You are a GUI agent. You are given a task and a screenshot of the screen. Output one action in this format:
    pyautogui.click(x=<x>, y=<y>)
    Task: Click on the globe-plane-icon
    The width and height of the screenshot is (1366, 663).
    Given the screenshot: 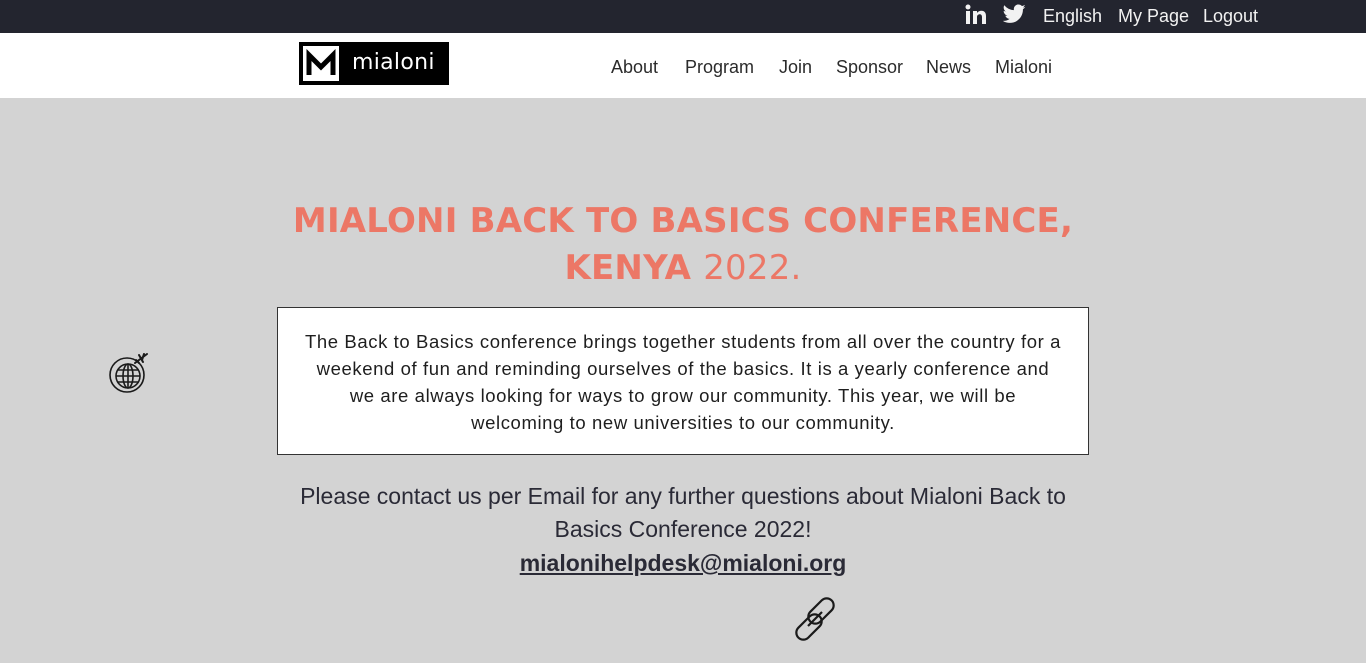 What is the action you would take?
    pyautogui.click(x=128, y=376)
    